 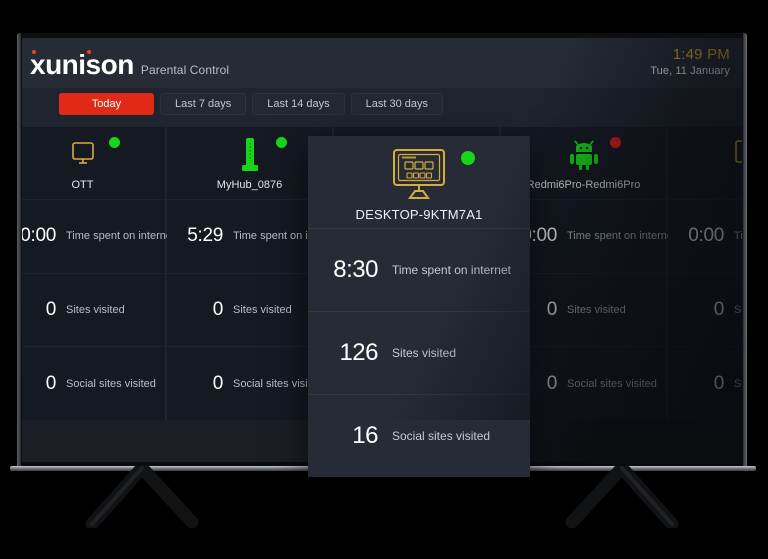 I want to click on logo-dot-i-icon, so click(x=89, y=52).